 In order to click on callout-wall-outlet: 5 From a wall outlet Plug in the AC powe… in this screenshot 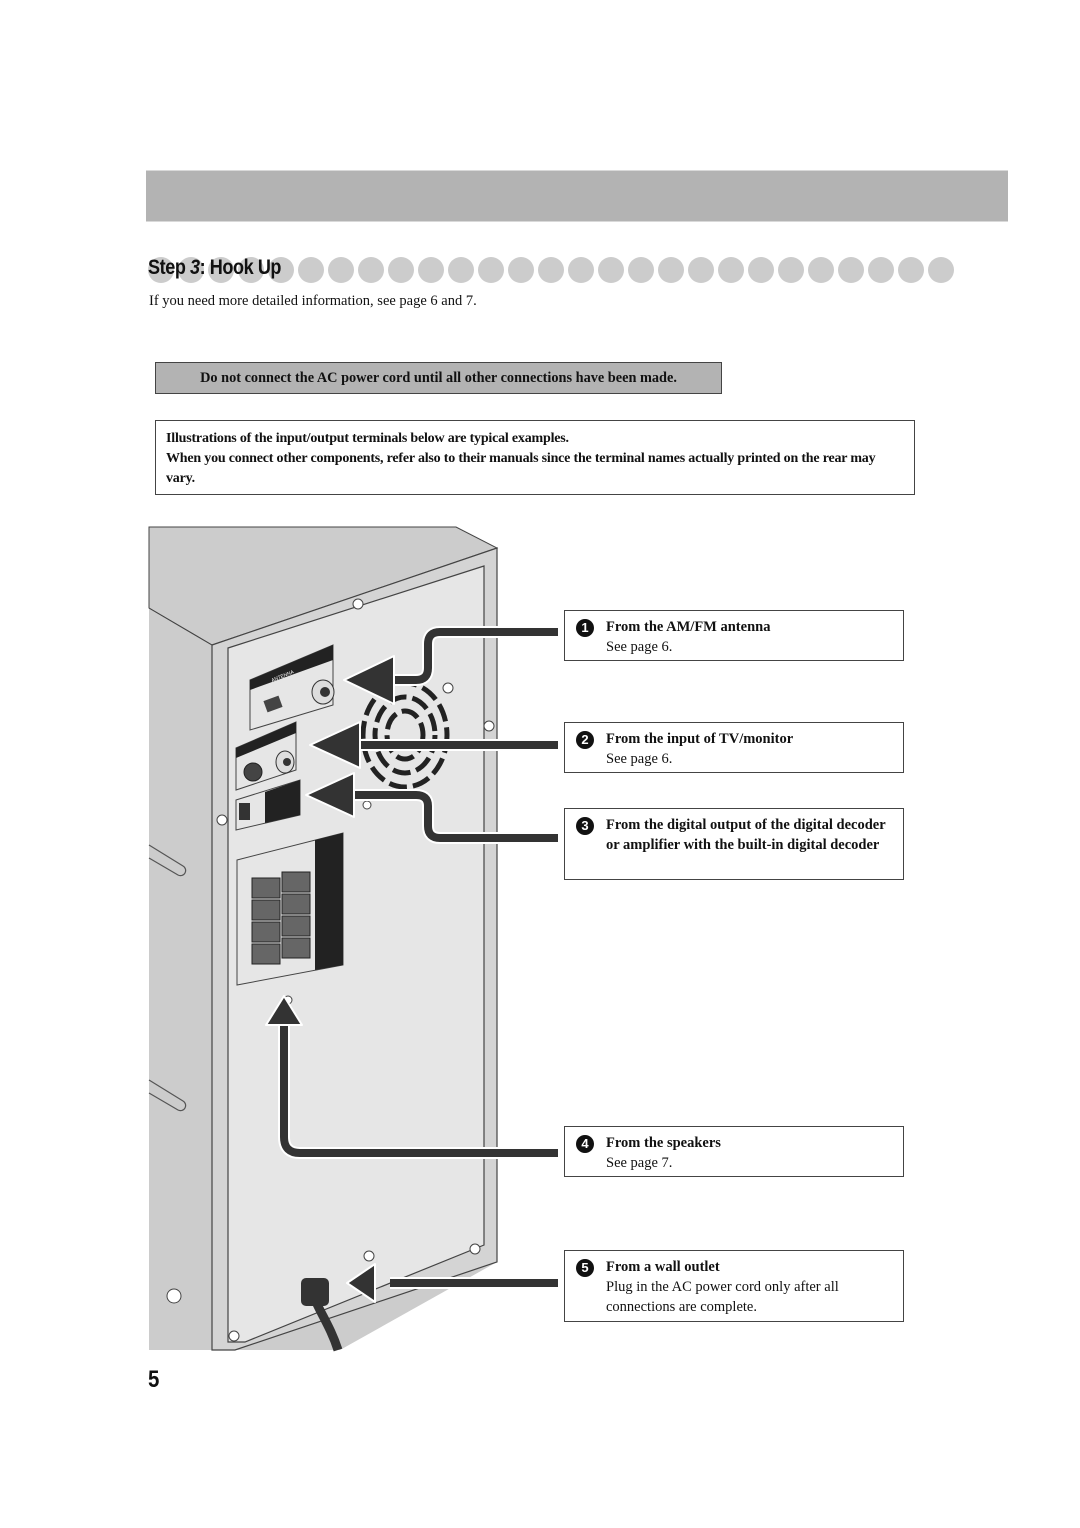, I will do `click(734, 1286)`.